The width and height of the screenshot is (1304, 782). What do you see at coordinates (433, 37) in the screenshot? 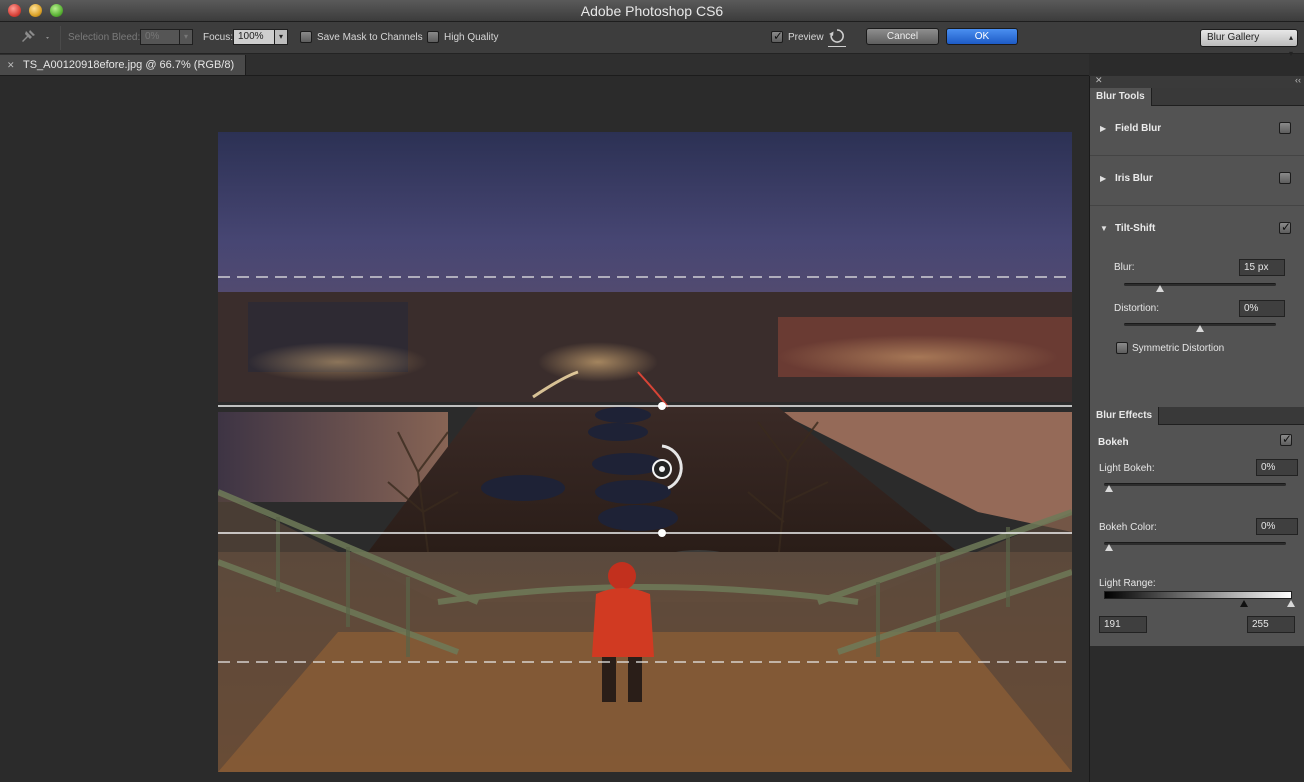
I see `high-quality-checkbox` at bounding box center [433, 37].